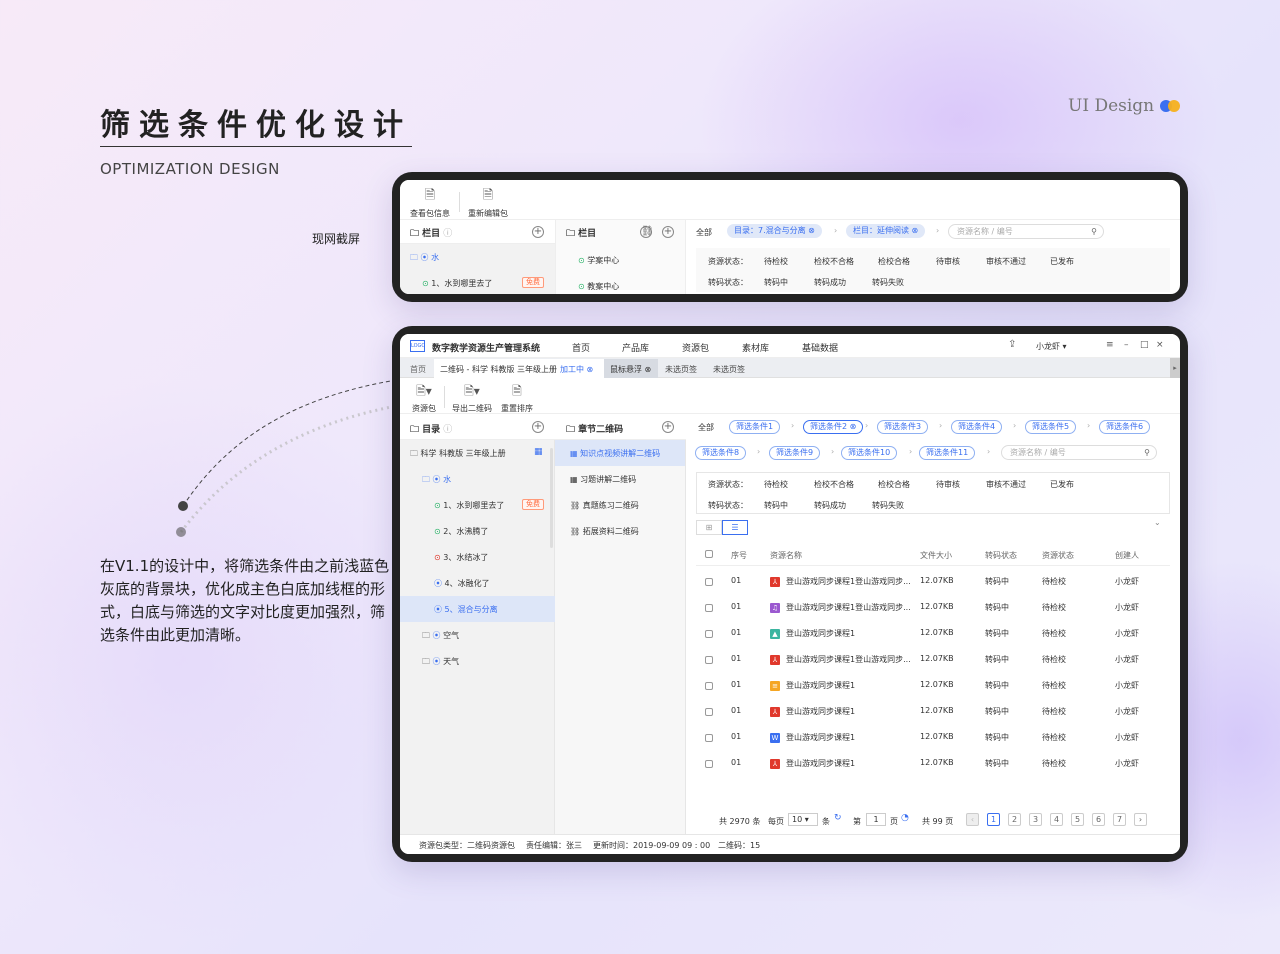 Image resolution: width=1280 pixels, height=954 pixels. I want to click on go-icon: ◔, so click(905, 818).